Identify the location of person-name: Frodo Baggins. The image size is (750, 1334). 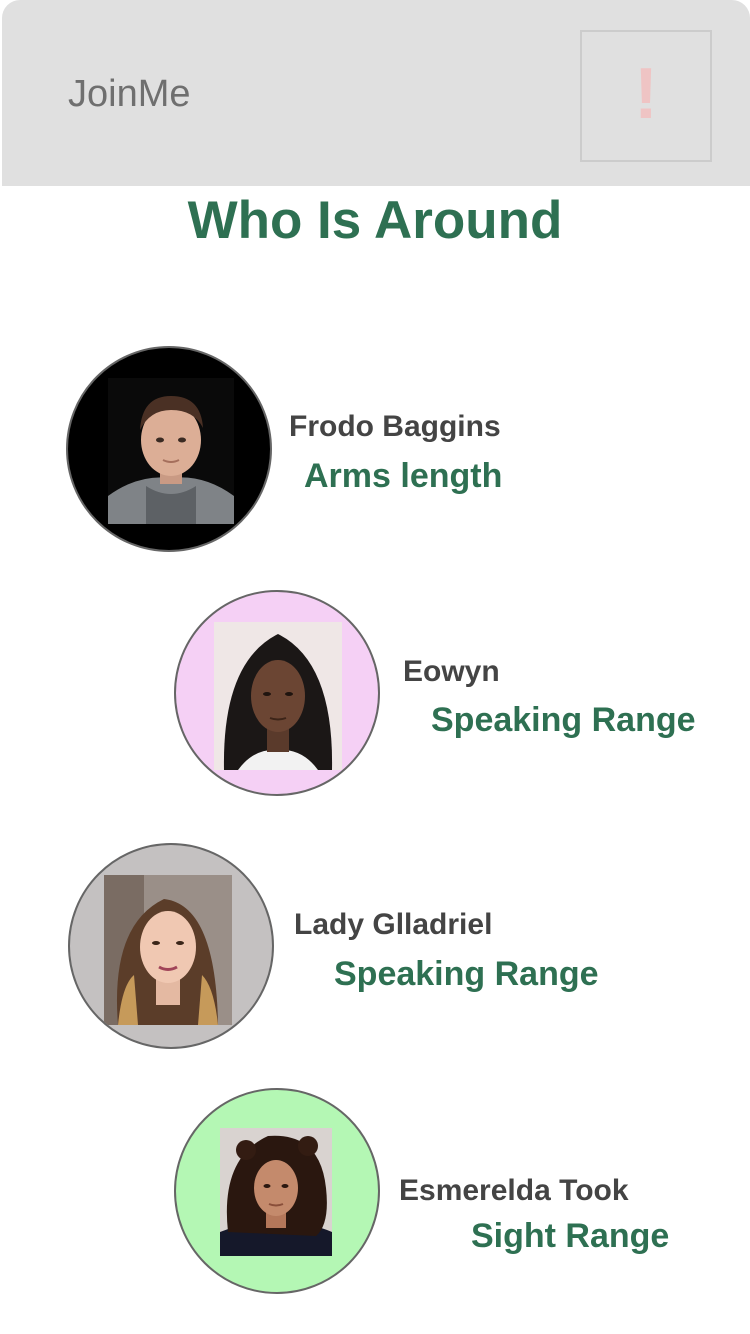
(395, 426).